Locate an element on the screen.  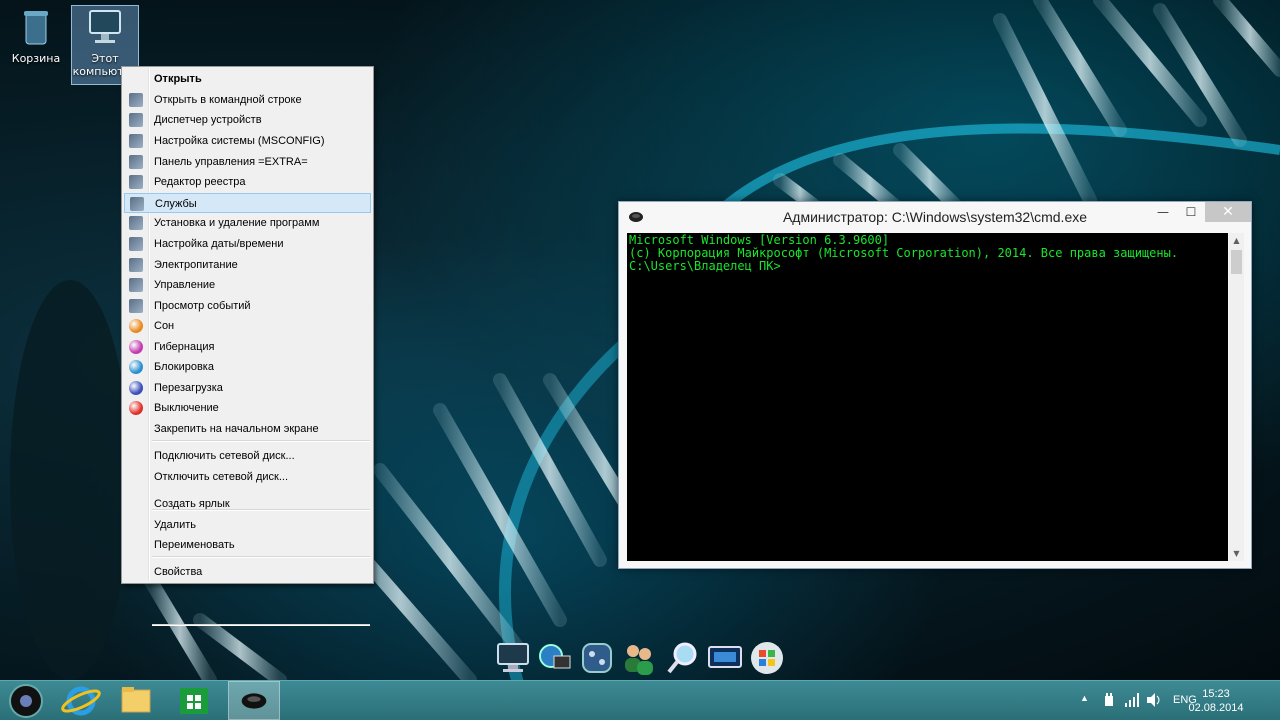
menu-item: Гибернация is located at coordinates (247, 347).